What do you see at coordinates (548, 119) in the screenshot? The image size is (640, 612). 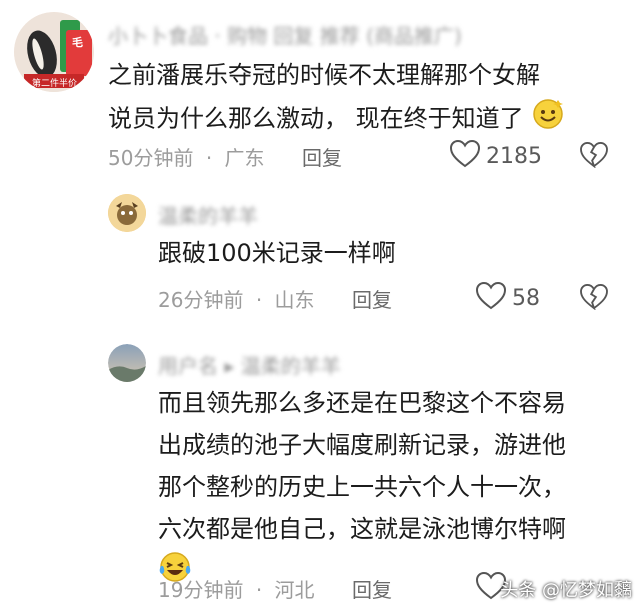 I see `smile-emoji-icon` at bounding box center [548, 119].